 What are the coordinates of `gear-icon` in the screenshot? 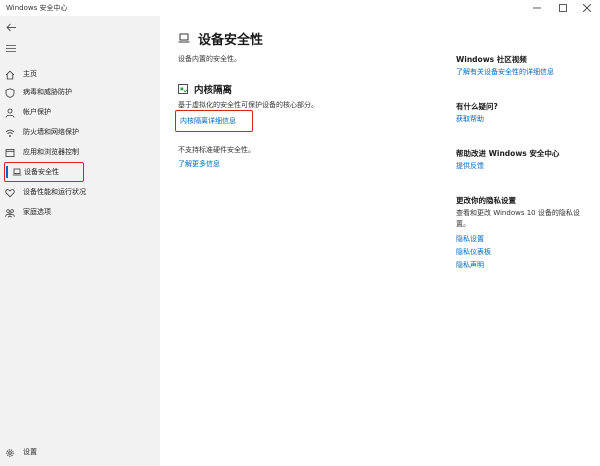 It's located at (10, 453).